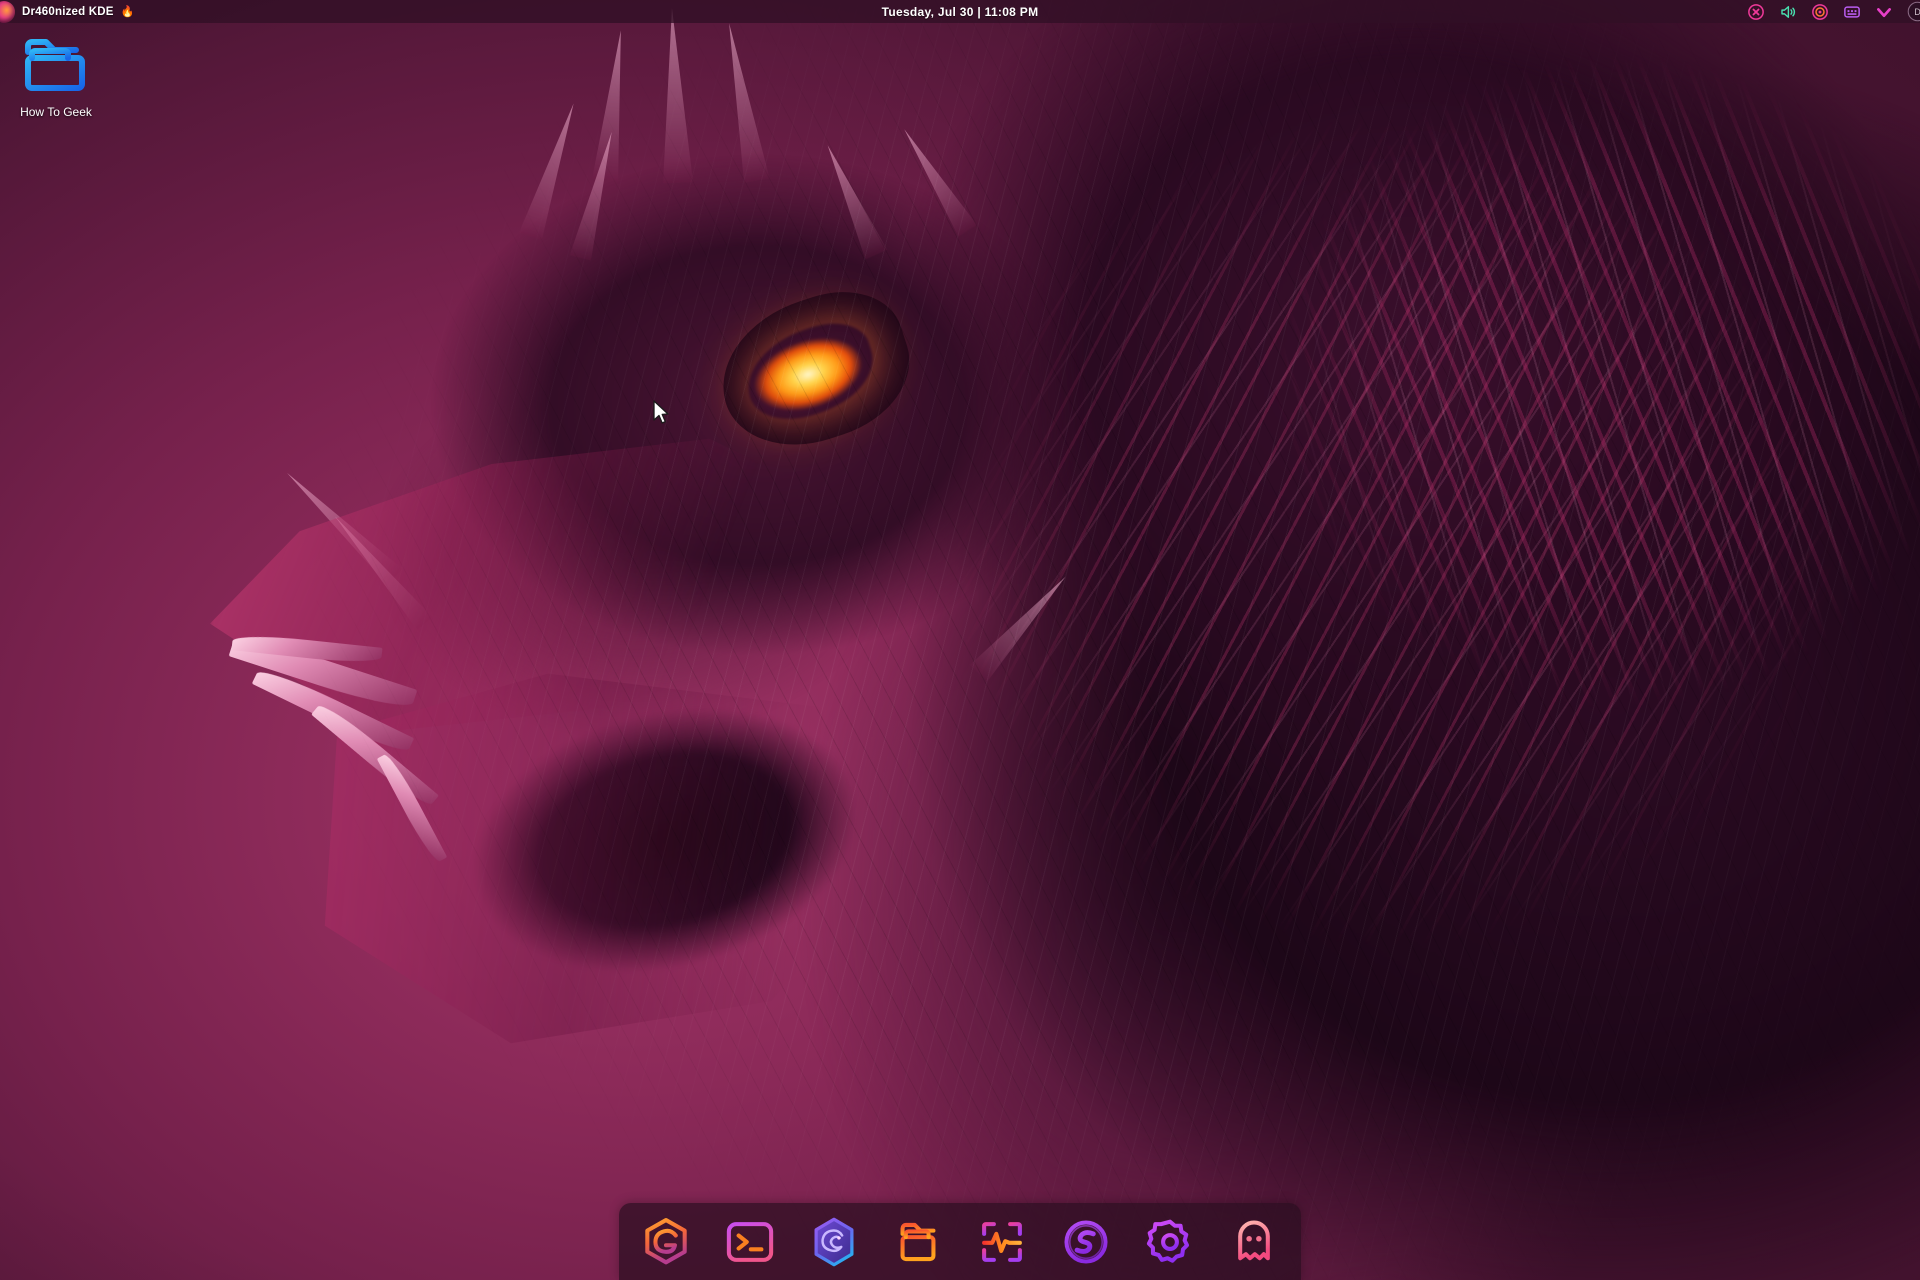 Image resolution: width=1920 pixels, height=1280 pixels. Describe the element at coordinates (127, 12) in the screenshot. I see `fire-emoji-icon: 🔥` at that location.